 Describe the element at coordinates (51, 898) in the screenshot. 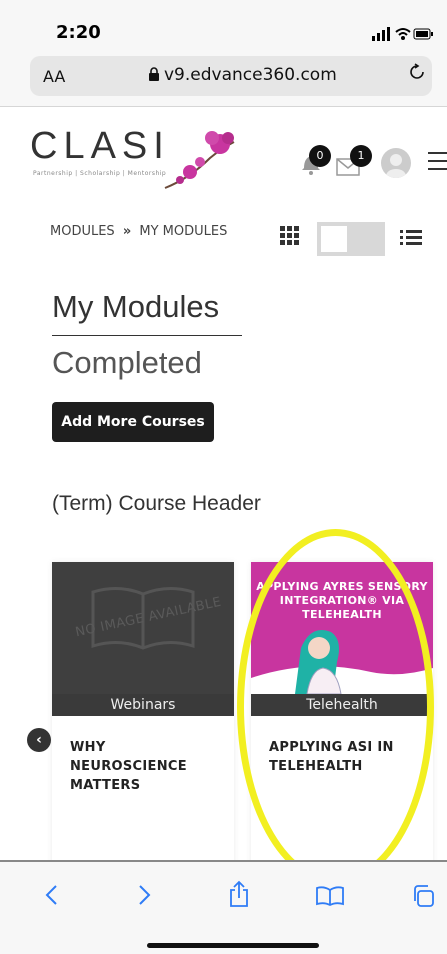

I see `back-icon` at that location.